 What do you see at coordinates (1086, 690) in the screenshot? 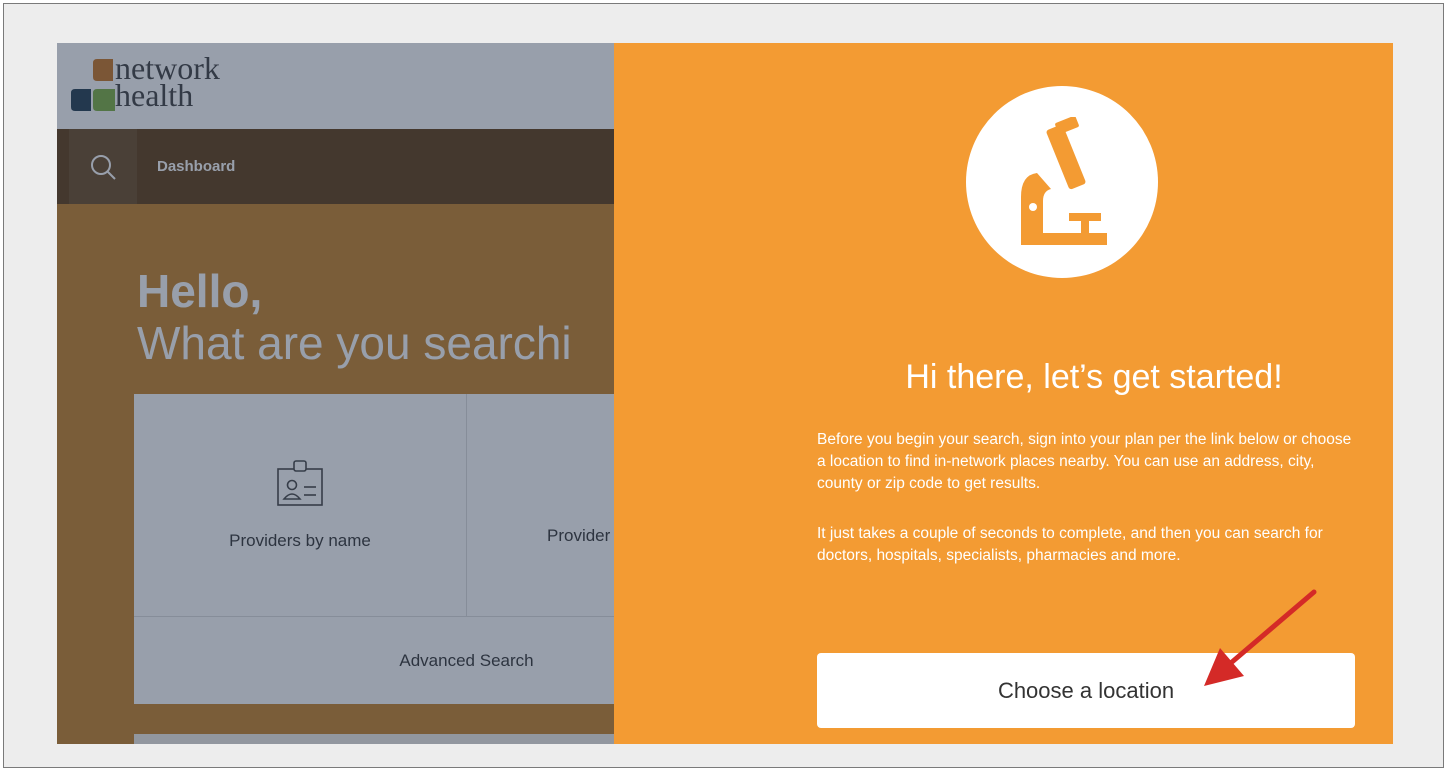
I see `choose-location-button: Choose a location` at bounding box center [1086, 690].